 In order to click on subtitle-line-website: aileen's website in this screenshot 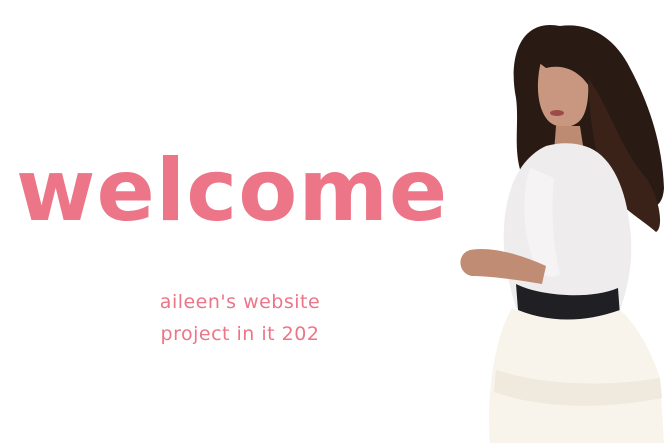, I will do `click(240, 302)`.